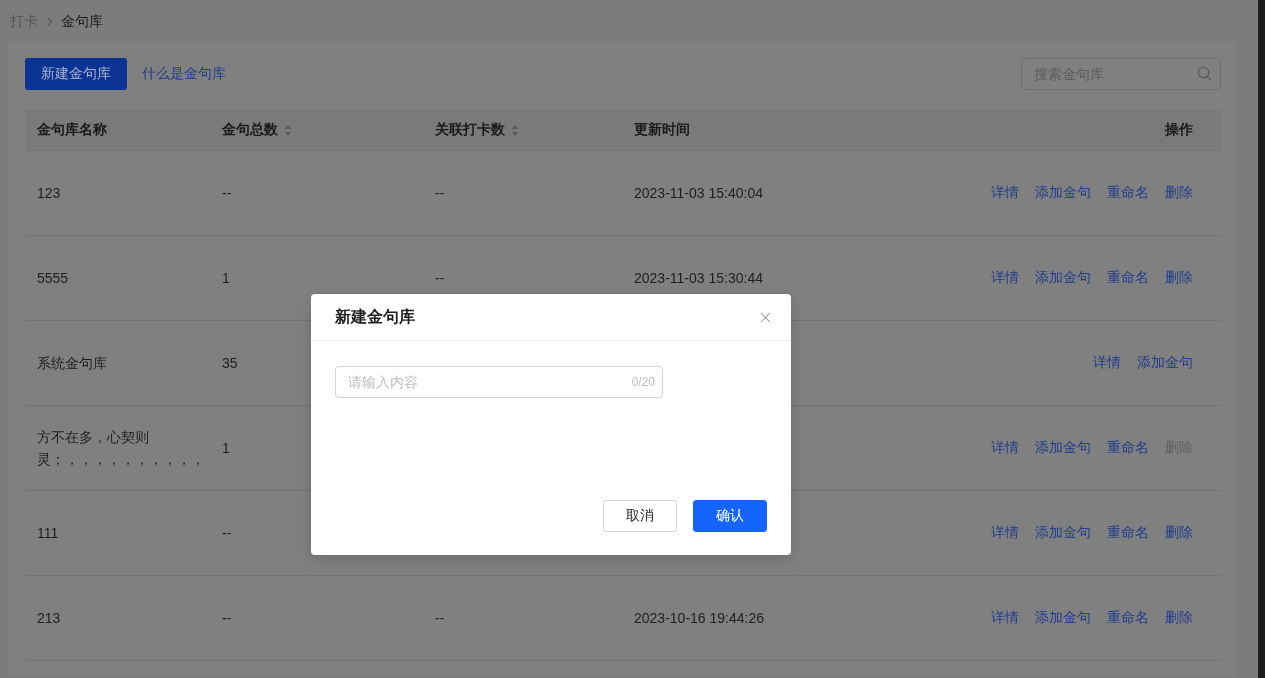 This screenshot has height=678, width=1265. What do you see at coordinates (49, 21) in the screenshot?
I see `chevron-right-icon` at bounding box center [49, 21].